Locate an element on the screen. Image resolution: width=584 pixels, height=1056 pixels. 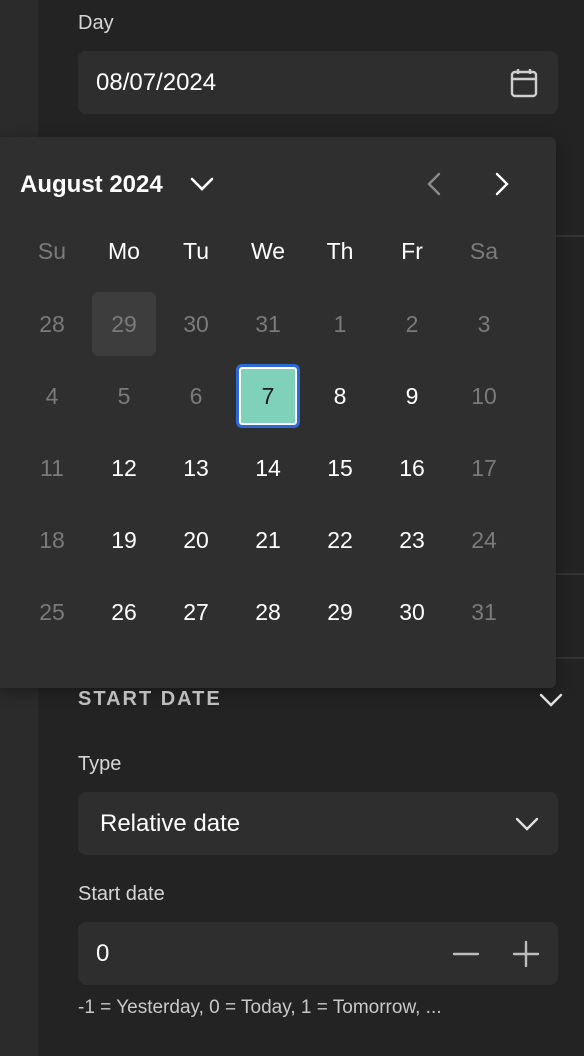
calendar-day: 9 is located at coordinates (412, 396).